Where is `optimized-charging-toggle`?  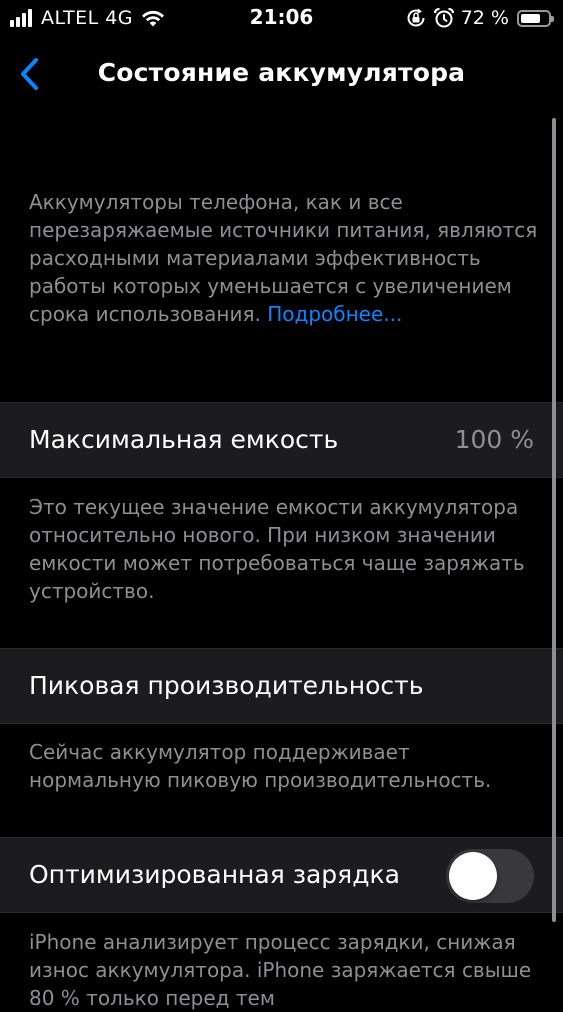
optimized-charging-toggle is located at coordinates (490, 876).